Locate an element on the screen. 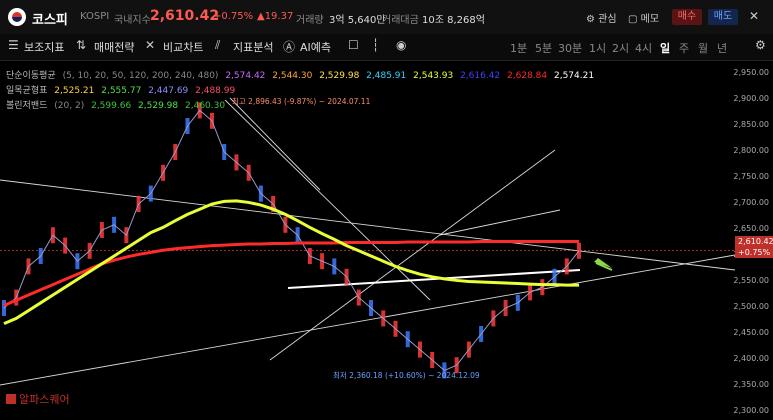 The height and width of the screenshot is (420, 773). change-percent: +0.75% is located at coordinates (233, 16).